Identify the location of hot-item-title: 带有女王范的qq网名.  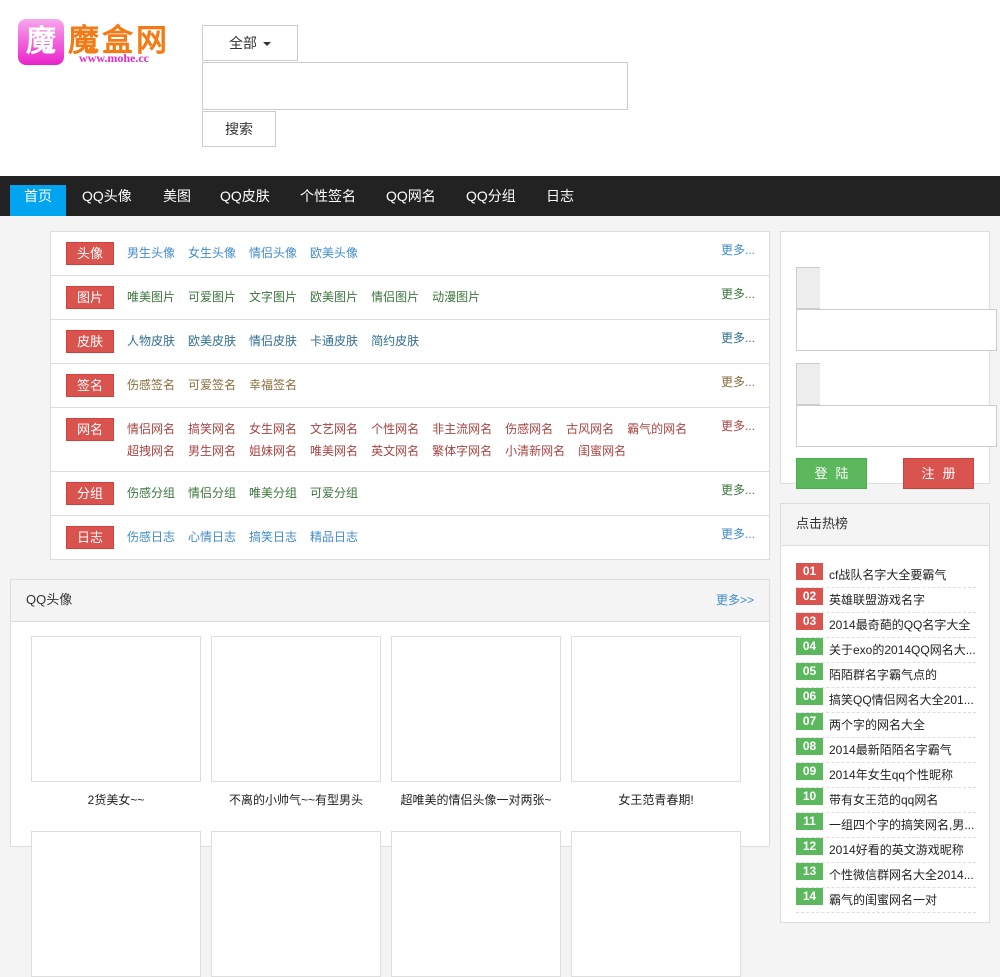
(902, 799).